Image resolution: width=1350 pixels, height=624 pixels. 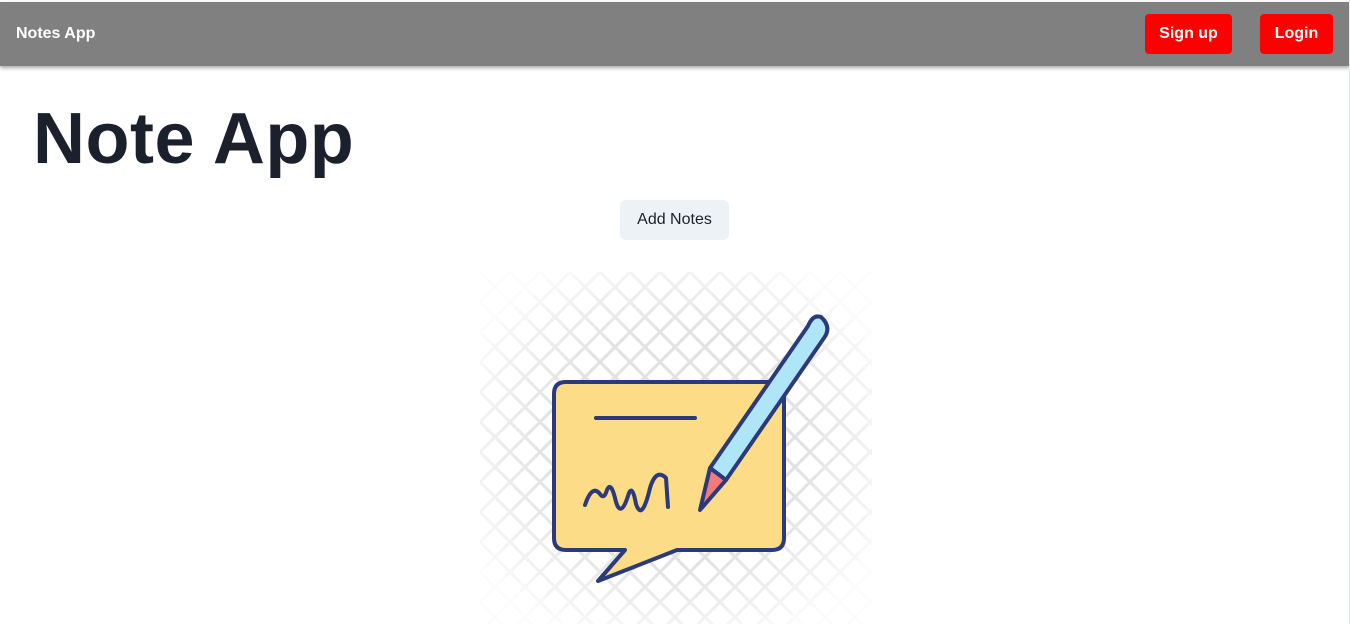 I want to click on brand-link: Notes App, so click(x=55, y=34).